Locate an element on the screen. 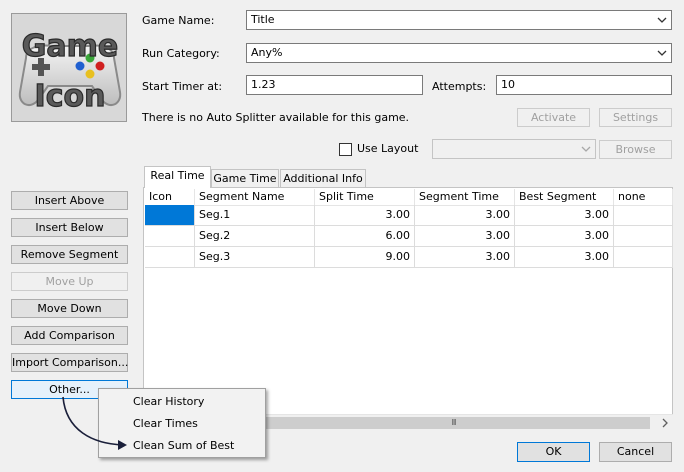 The height and width of the screenshot is (472, 684). scrollbar-grip: III is located at coordinates (453, 422).